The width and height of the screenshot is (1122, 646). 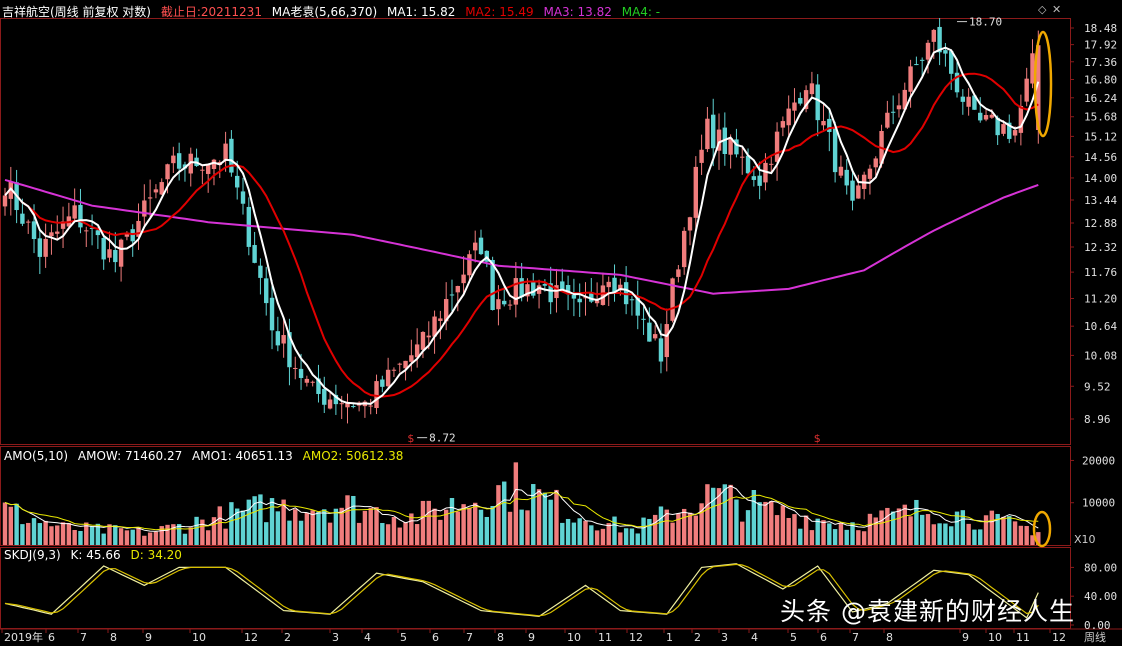 I want to click on amow-value: AMOW: 71460.27, so click(x=130, y=456).